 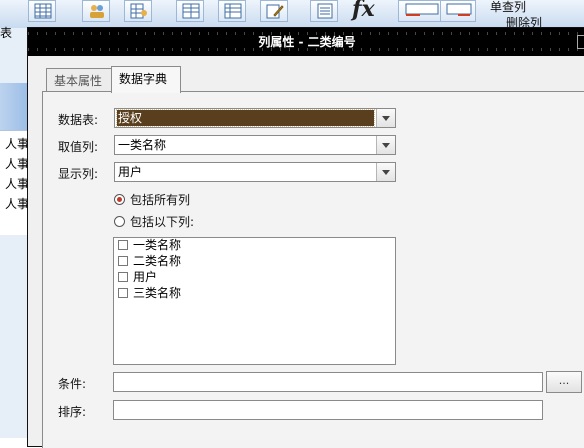 What do you see at coordinates (245, 118) in the screenshot?
I see `table-combobox-value: 授权` at bounding box center [245, 118].